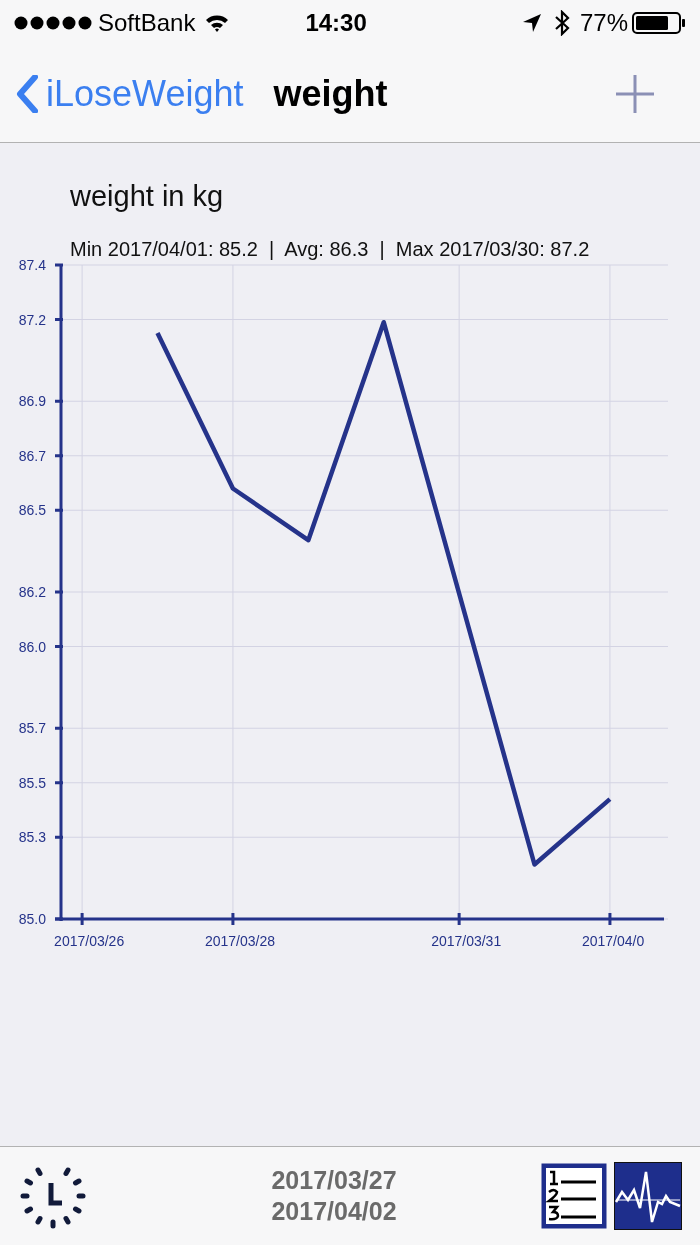 The image size is (700, 1245). What do you see at coordinates (466, 941) in the screenshot?
I see `axis-tick-label: 2017/03/31` at bounding box center [466, 941].